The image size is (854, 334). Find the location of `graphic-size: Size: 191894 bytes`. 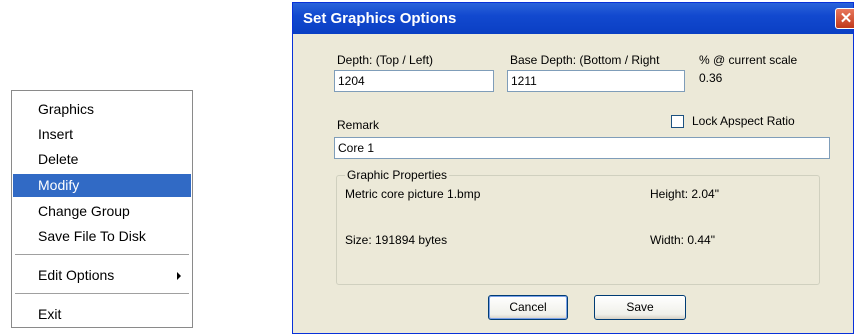

graphic-size: Size: 191894 bytes is located at coordinates (396, 240).